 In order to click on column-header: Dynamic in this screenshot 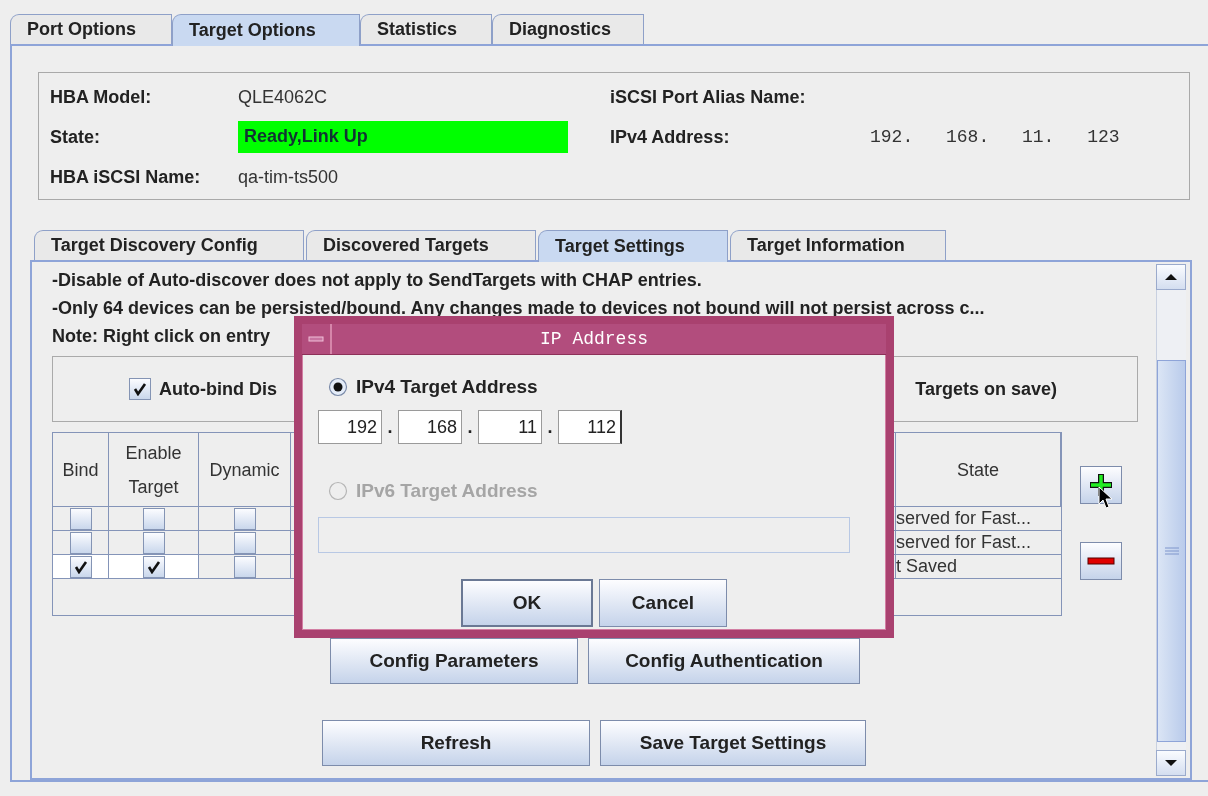, I will do `click(244, 470)`.